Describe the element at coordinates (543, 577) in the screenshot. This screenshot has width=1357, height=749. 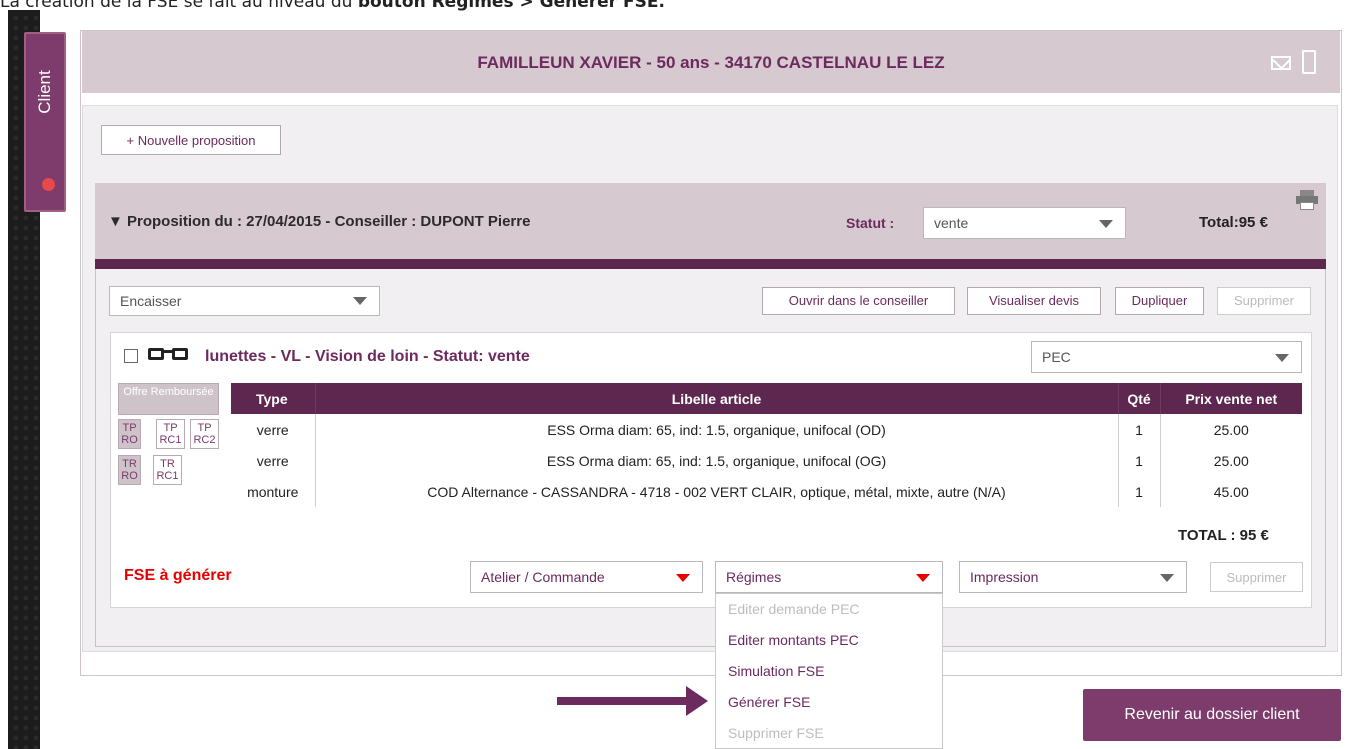
I see `atelier-label: Atelier / Commande` at that location.